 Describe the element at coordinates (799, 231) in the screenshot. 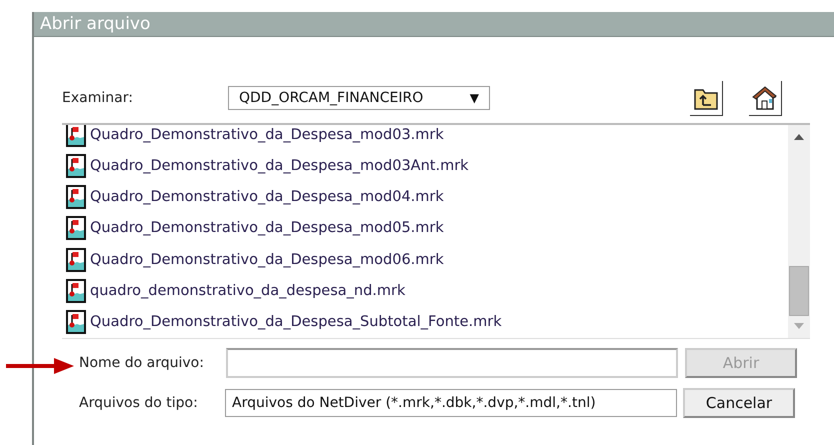

I see `scrollbar` at that location.